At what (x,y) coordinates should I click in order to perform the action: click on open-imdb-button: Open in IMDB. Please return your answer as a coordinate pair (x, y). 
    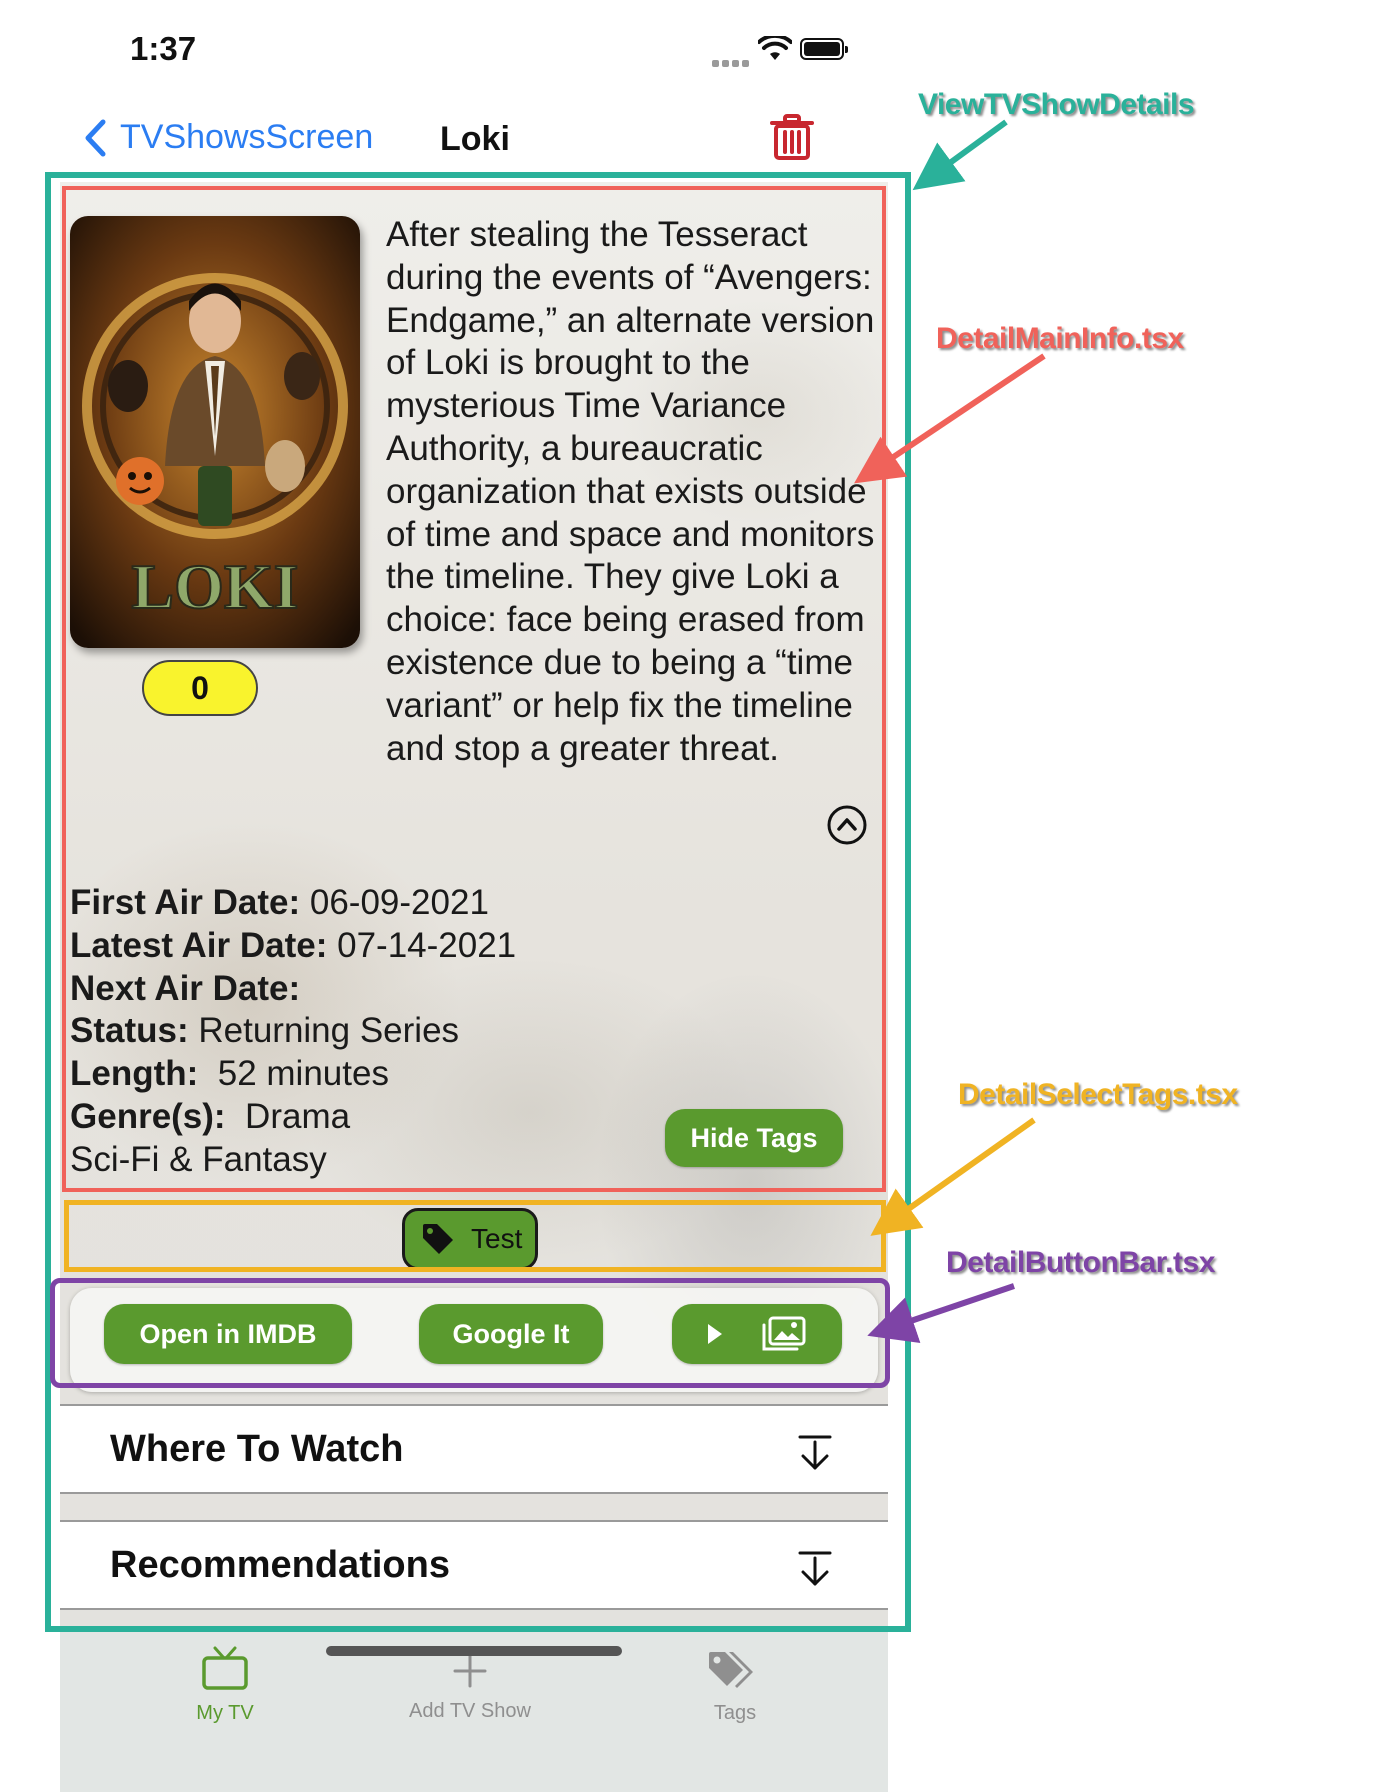
    Looking at the image, I should click on (228, 1334).